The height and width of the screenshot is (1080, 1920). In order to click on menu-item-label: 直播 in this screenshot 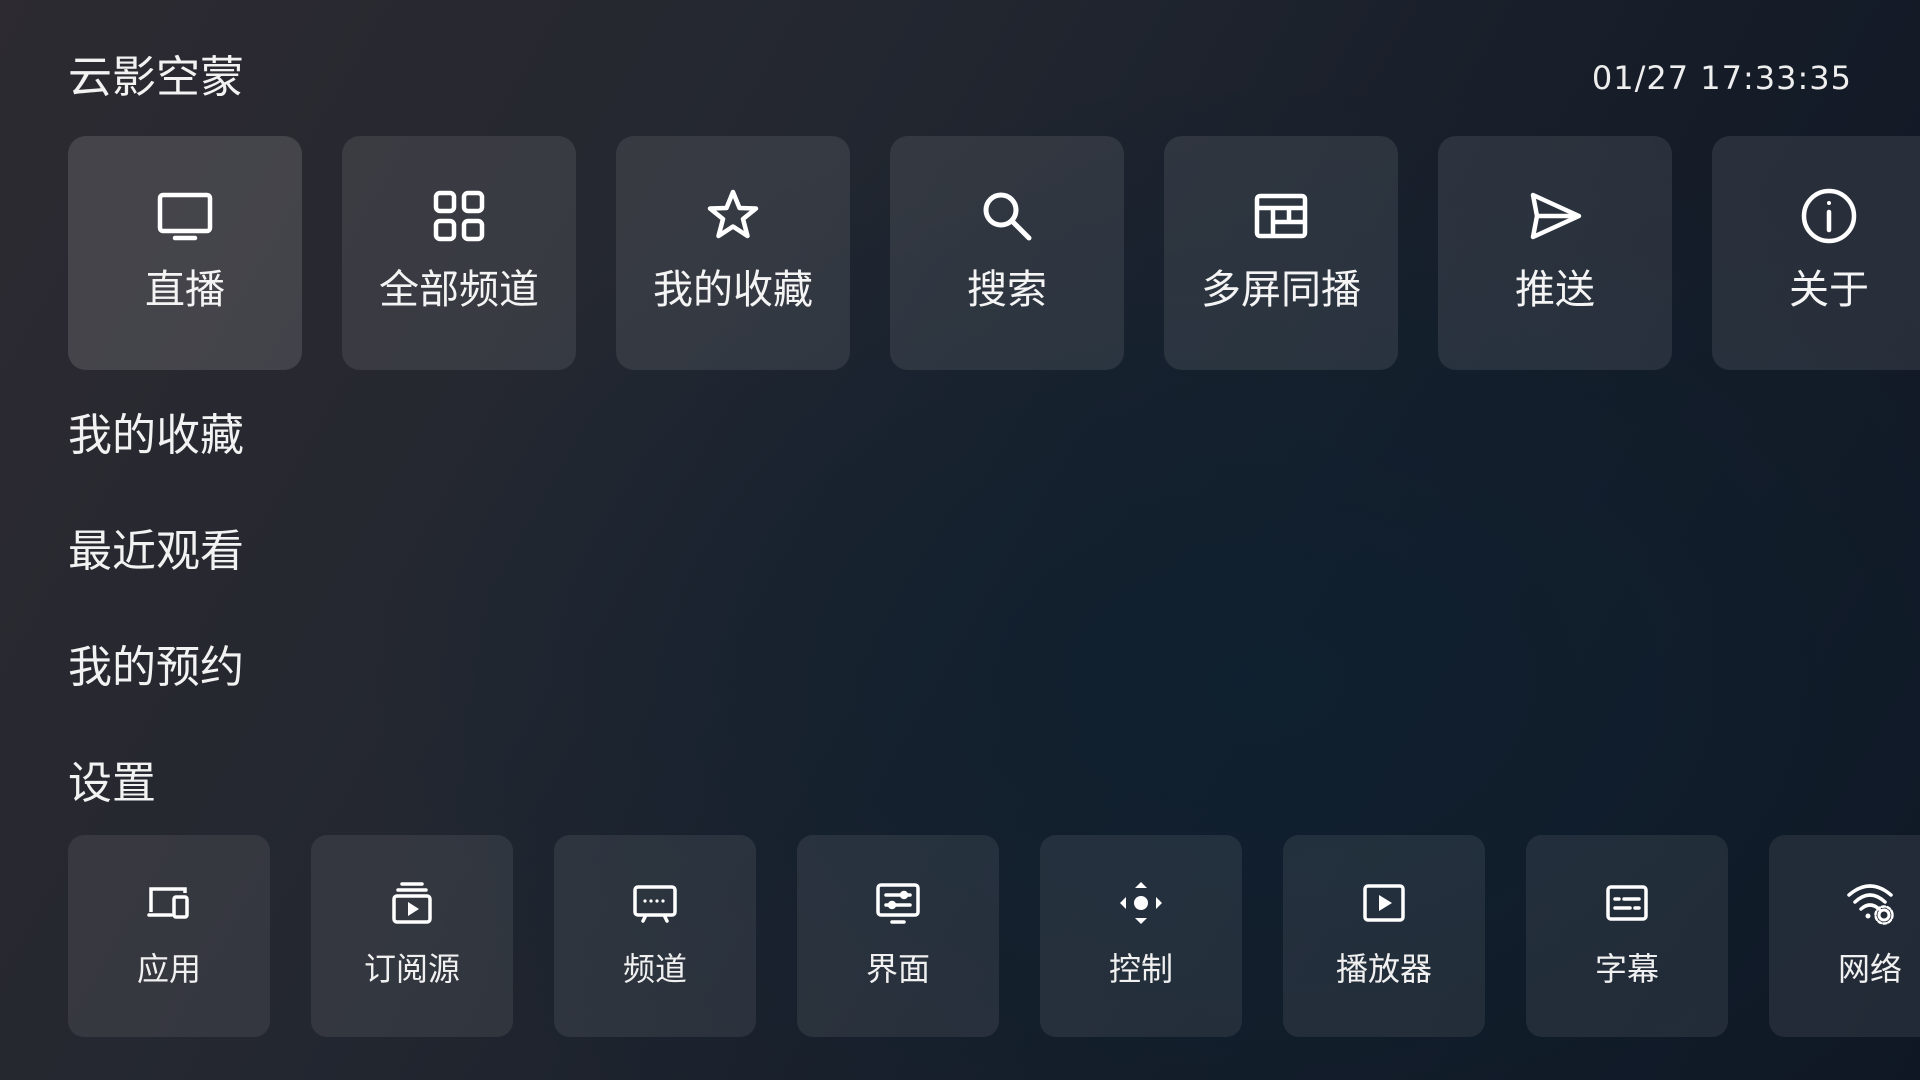, I will do `click(185, 290)`.